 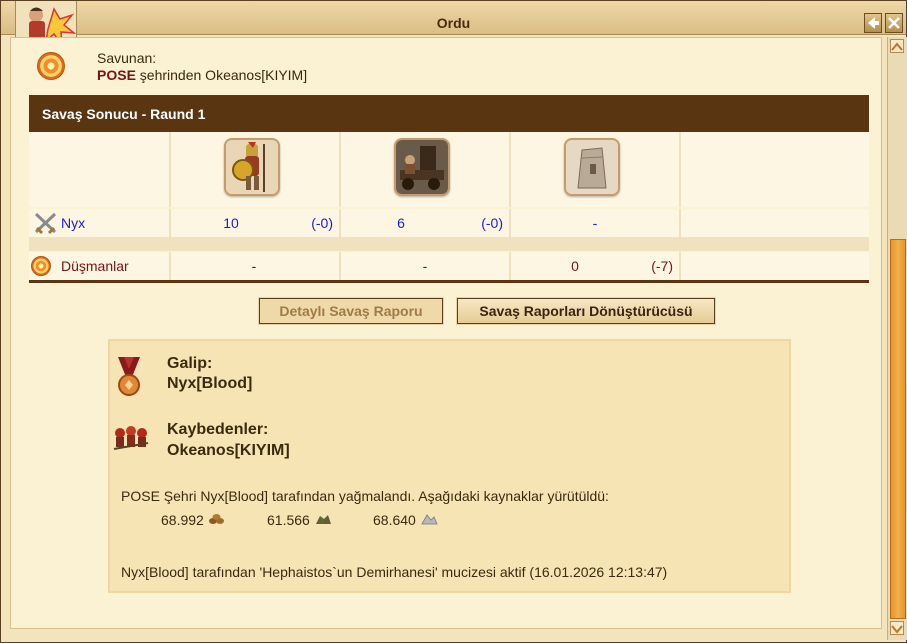 What do you see at coordinates (422, 167) in the screenshot?
I see `catapult-icon` at bounding box center [422, 167].